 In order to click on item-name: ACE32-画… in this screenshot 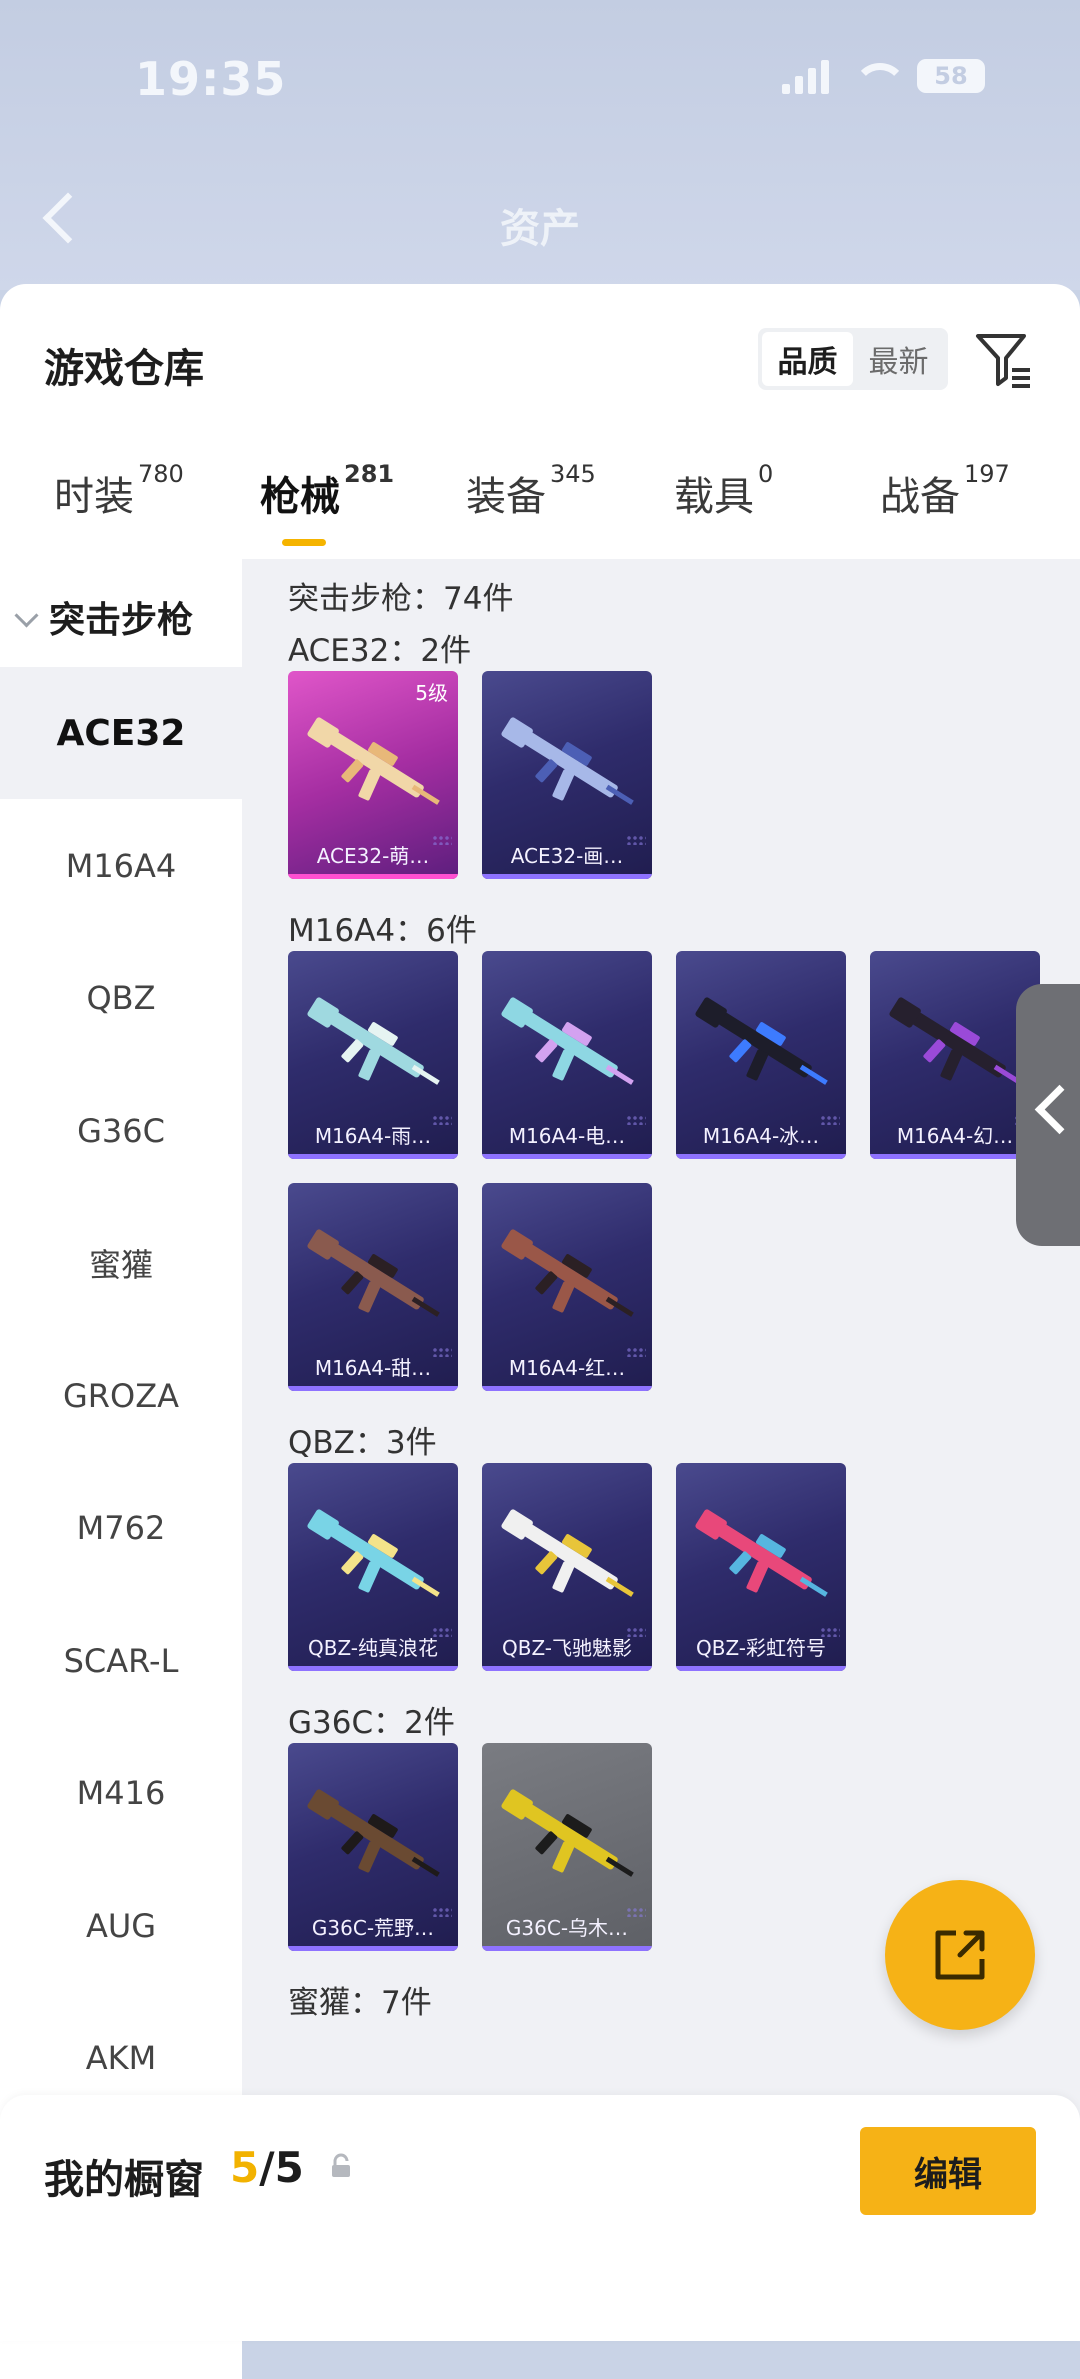, I will do `click(567, 856)`.